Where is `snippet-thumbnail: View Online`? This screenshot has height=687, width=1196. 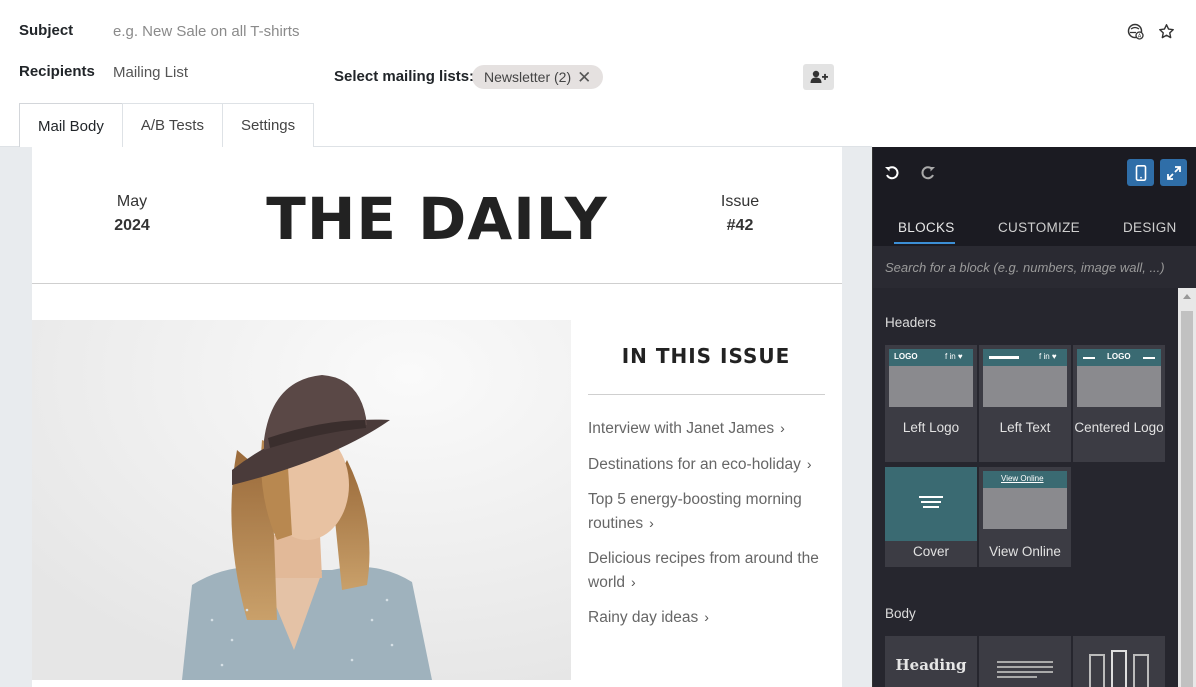
snippet-thumbnail: View Online is located at coordinates (1025, 500).